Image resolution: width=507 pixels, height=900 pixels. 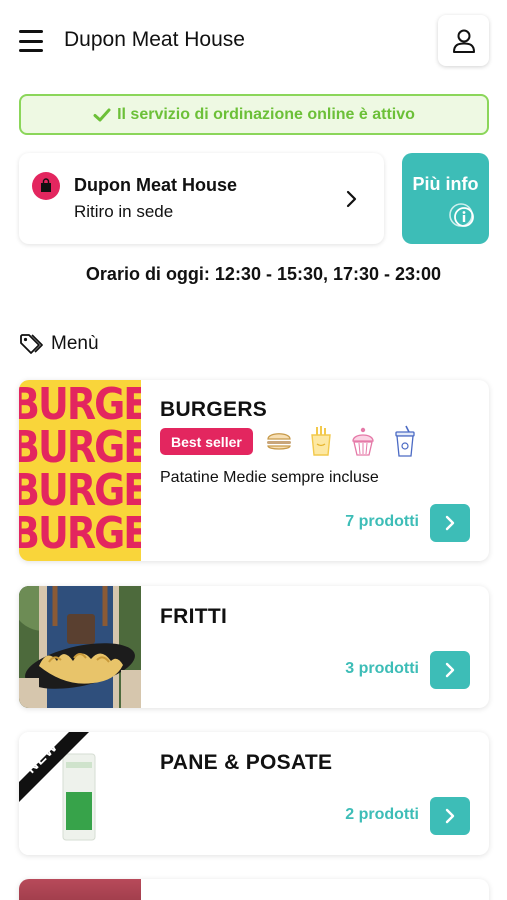 What do you see at coordinates (254, 647) in the screenshot?
I see `category-card-fritti: FRITTI 3 prodotti` at bounding box center [254, 647].